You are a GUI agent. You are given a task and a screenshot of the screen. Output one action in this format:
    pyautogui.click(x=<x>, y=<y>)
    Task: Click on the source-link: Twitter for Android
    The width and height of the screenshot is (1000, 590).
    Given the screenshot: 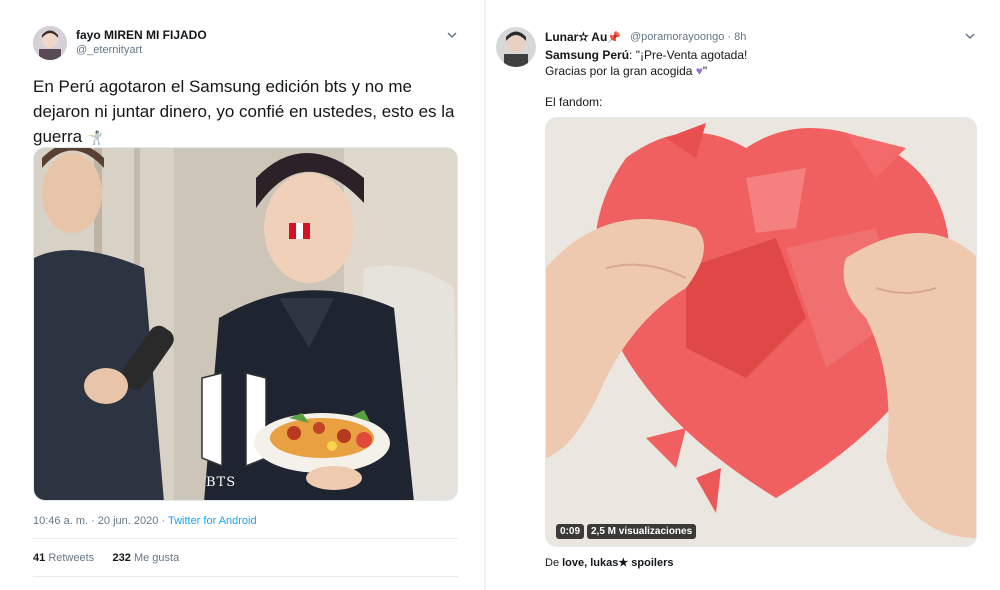 What is the action you would take?
    pyautogui.click(x=212, y=521)
    